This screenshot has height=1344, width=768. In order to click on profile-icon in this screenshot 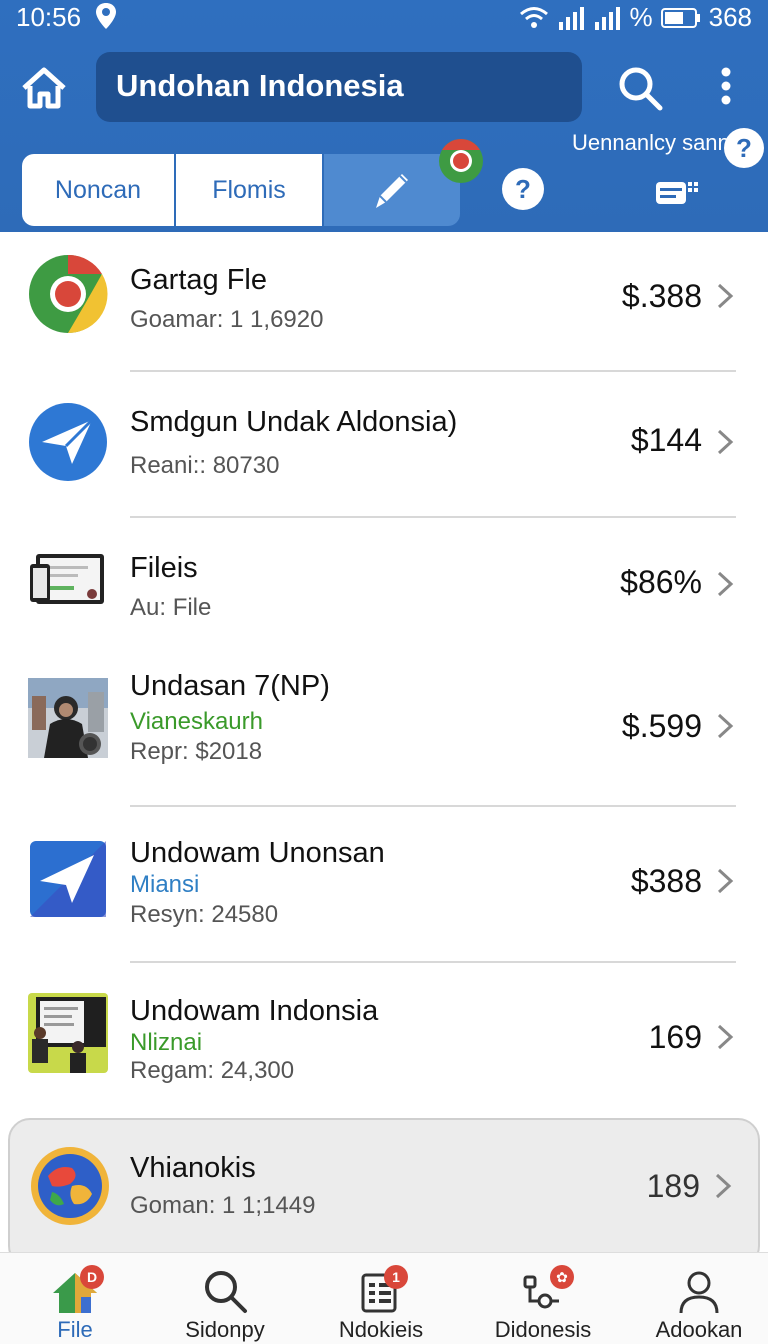, I will do `click(699, 1292)`.